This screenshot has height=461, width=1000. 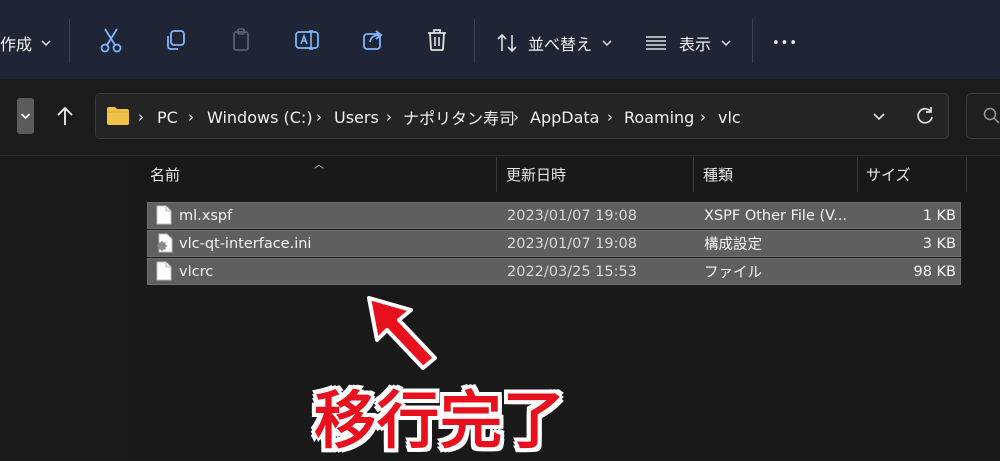 I want to click on copy-button, so click(x=175, y=39).